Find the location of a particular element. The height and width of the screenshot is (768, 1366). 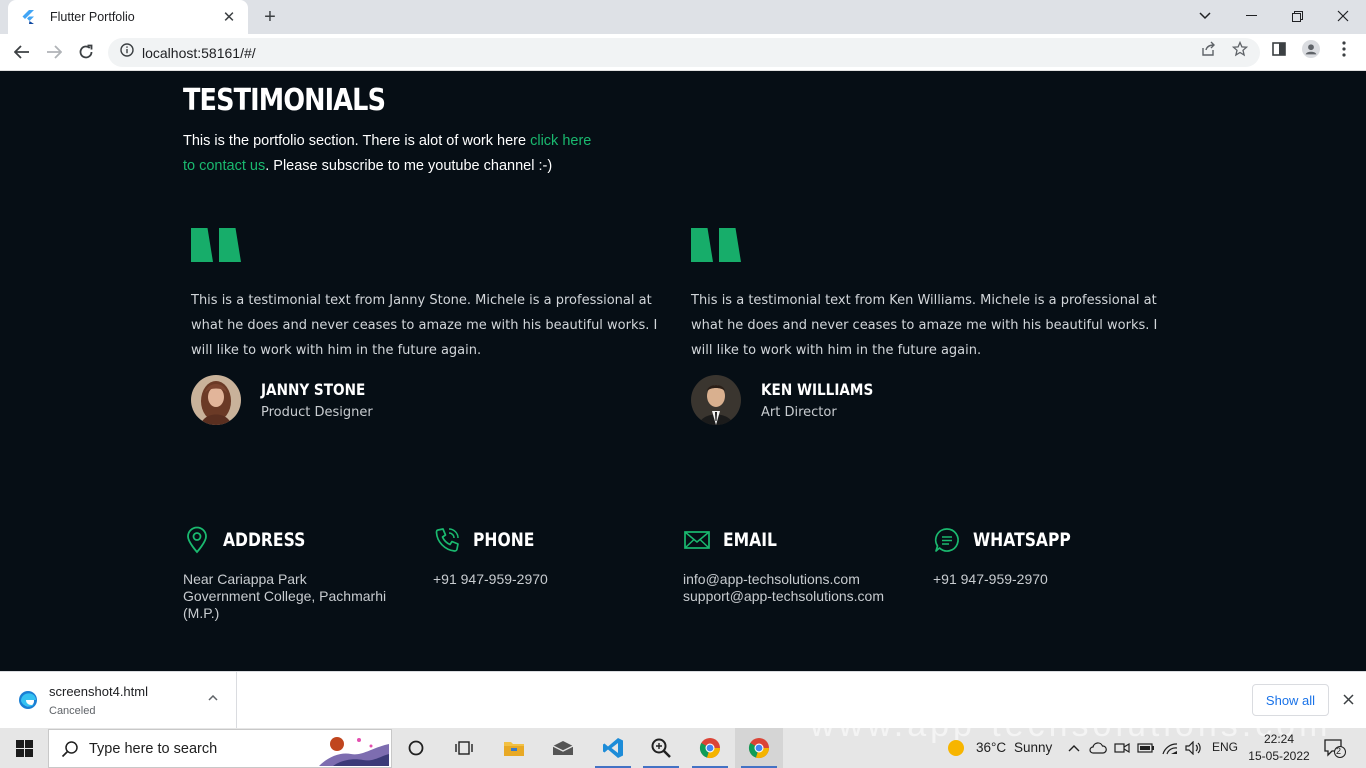

section-title: TESTIMONIALS is located at coordinates (284, 100).